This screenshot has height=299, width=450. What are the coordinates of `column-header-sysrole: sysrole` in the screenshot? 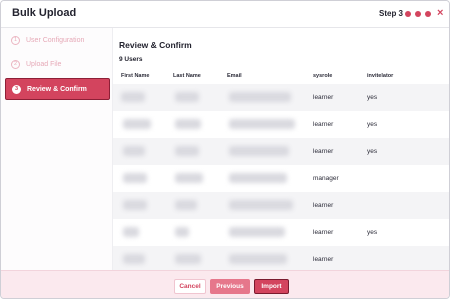 It's located at (323, 76).